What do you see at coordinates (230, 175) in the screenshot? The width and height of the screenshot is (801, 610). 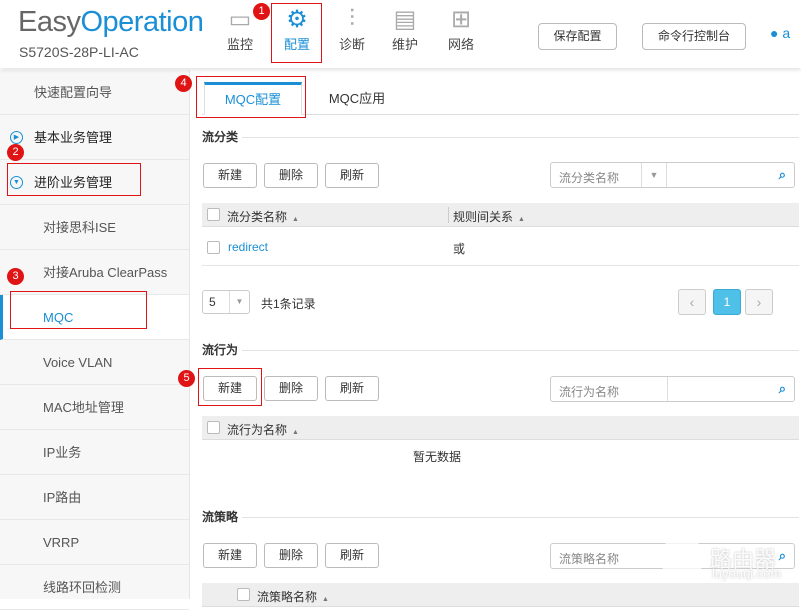 I see `new-classifier-button: 新建` at bounding box center [230, 175].